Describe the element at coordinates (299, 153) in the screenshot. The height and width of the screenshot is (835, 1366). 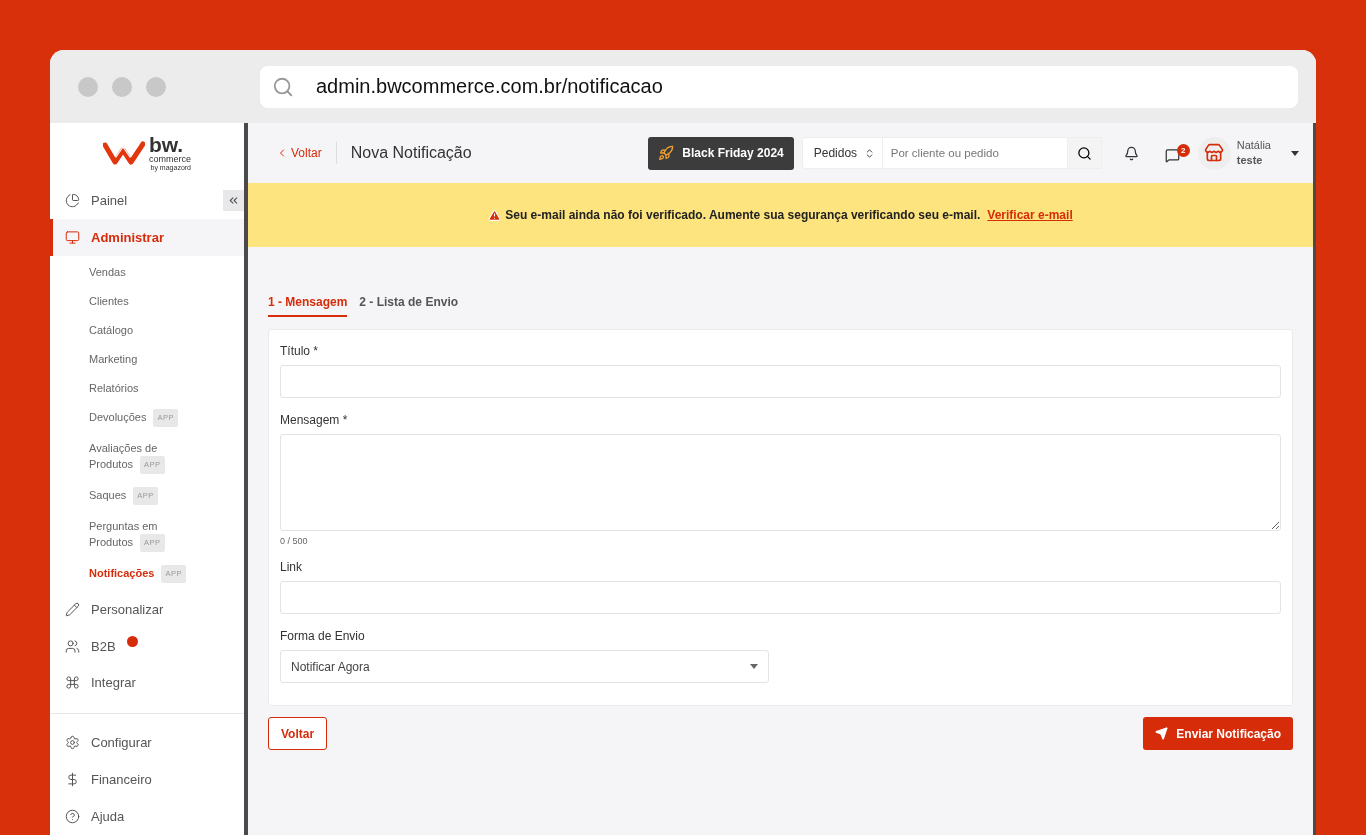
I see `back-link: Voltar` at that location.